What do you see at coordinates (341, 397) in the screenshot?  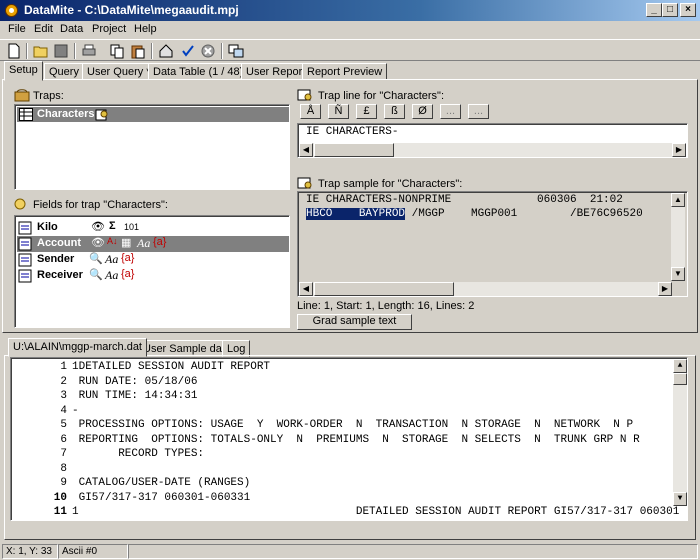 I see `code-line: 3 RUN TIME: 14:34:31` at bounding box center [341, 397].